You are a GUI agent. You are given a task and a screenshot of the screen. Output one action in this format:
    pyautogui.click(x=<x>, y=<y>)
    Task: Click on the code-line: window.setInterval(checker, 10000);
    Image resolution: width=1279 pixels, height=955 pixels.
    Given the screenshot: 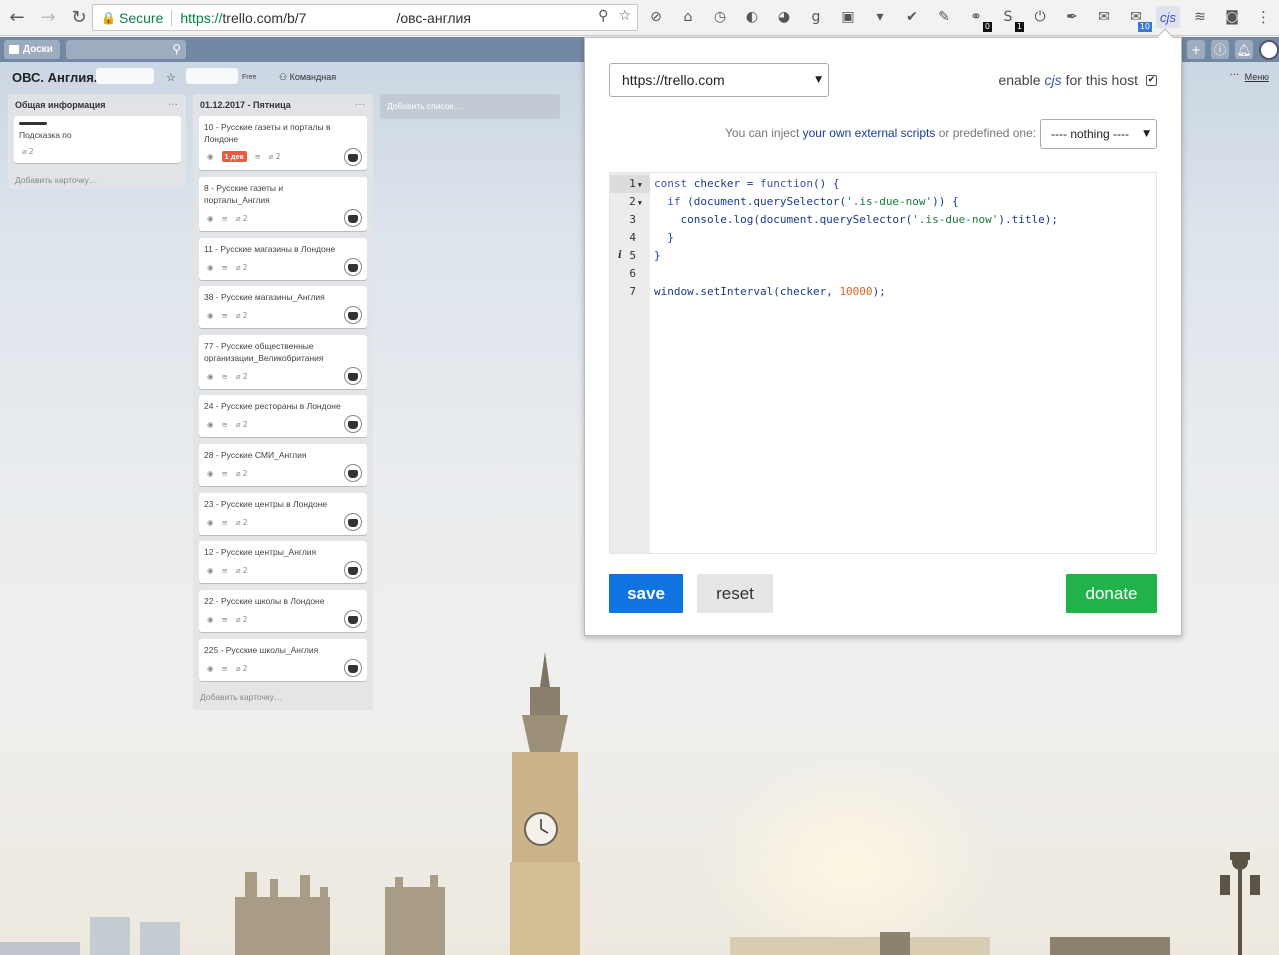 What is the action you would take?
    pyautogui.click(x=770, y=292)
    